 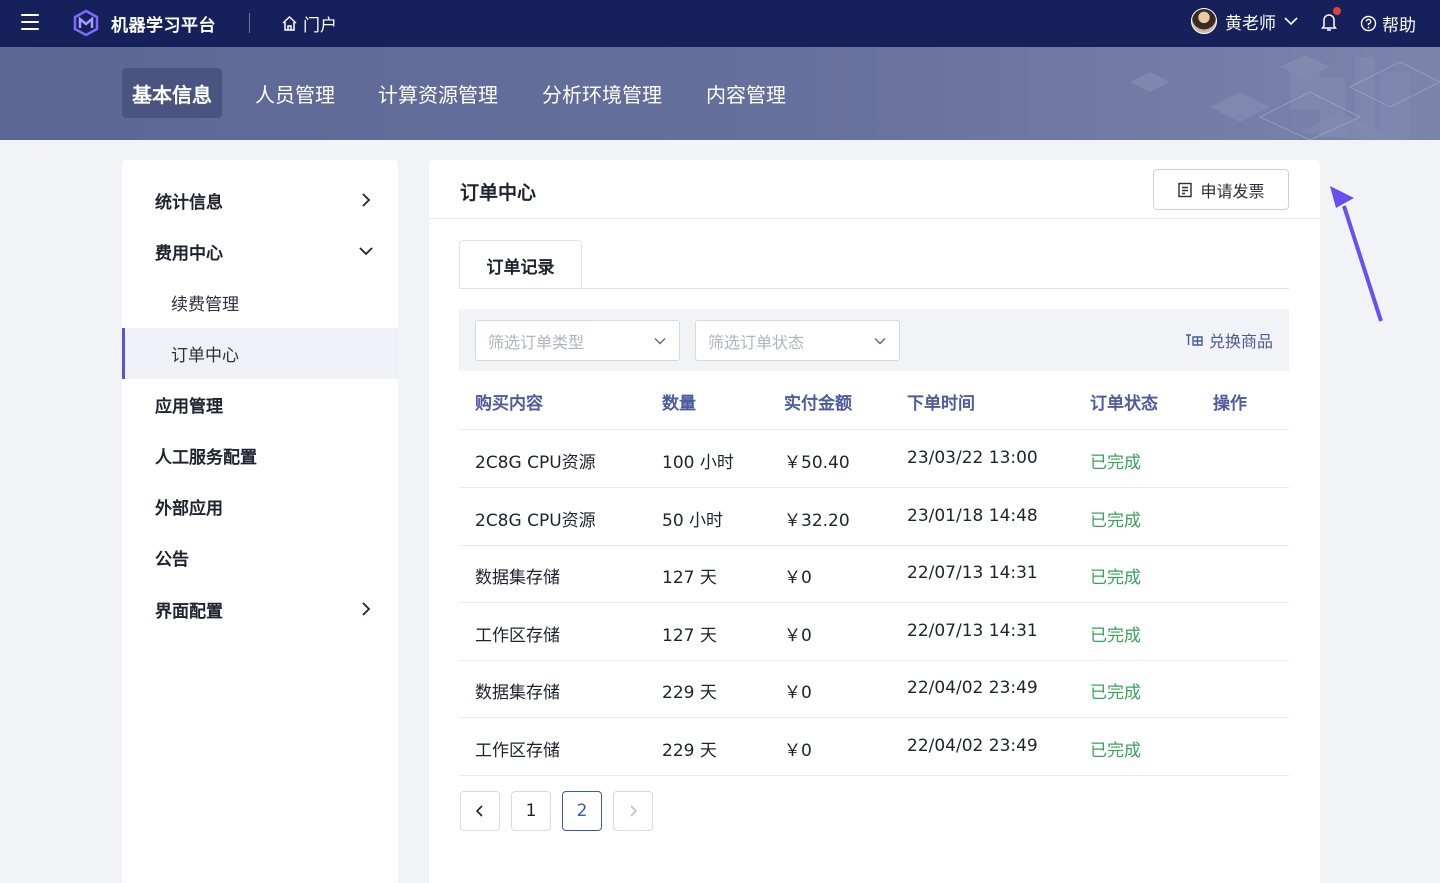 What do you see at coordinates (517, 636) in the screenshot?
I see `cell-content: 工作区存储` at bounding box center [517, 636].